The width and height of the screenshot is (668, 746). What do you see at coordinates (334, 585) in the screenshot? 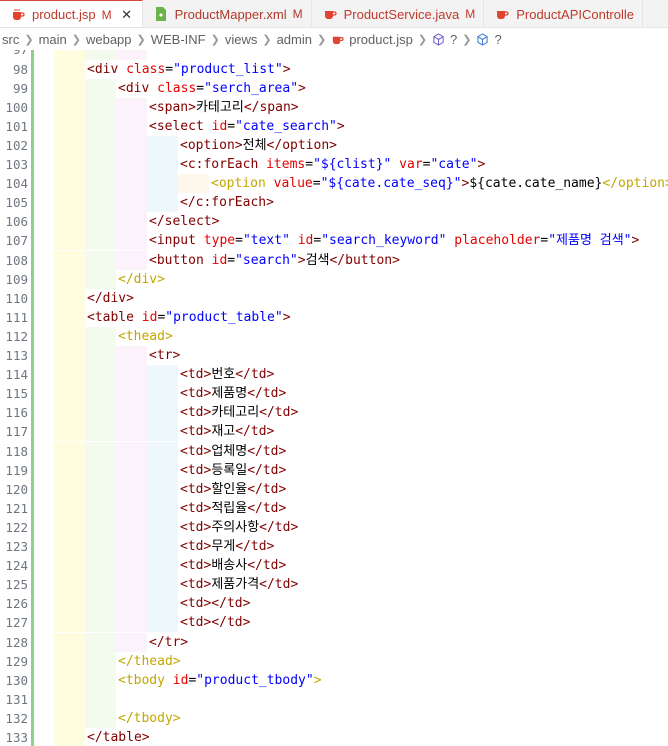
I see `code-line: 125 <td>제품가격</td>` at bounding box center [334, 585].